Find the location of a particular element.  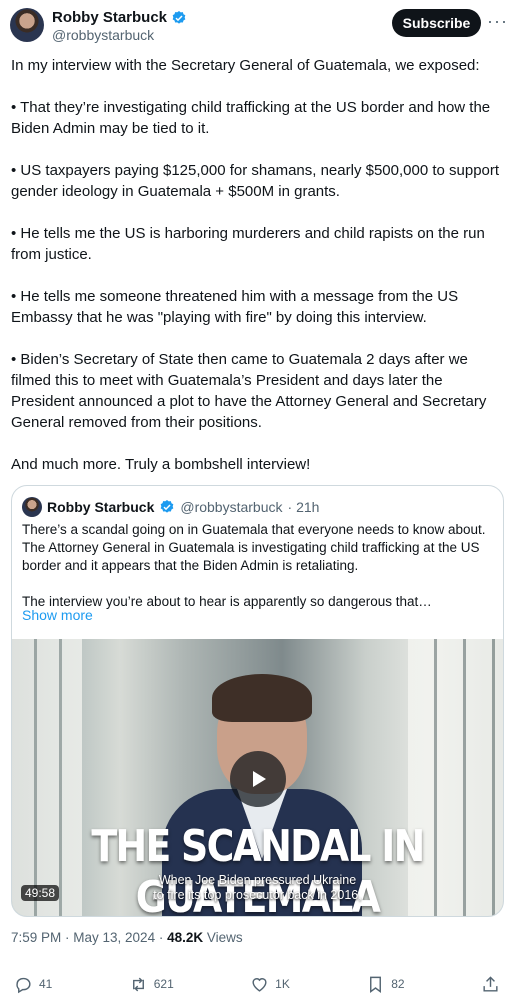

author-handle: @robbystarbuck is located at coordinates (103, 35).